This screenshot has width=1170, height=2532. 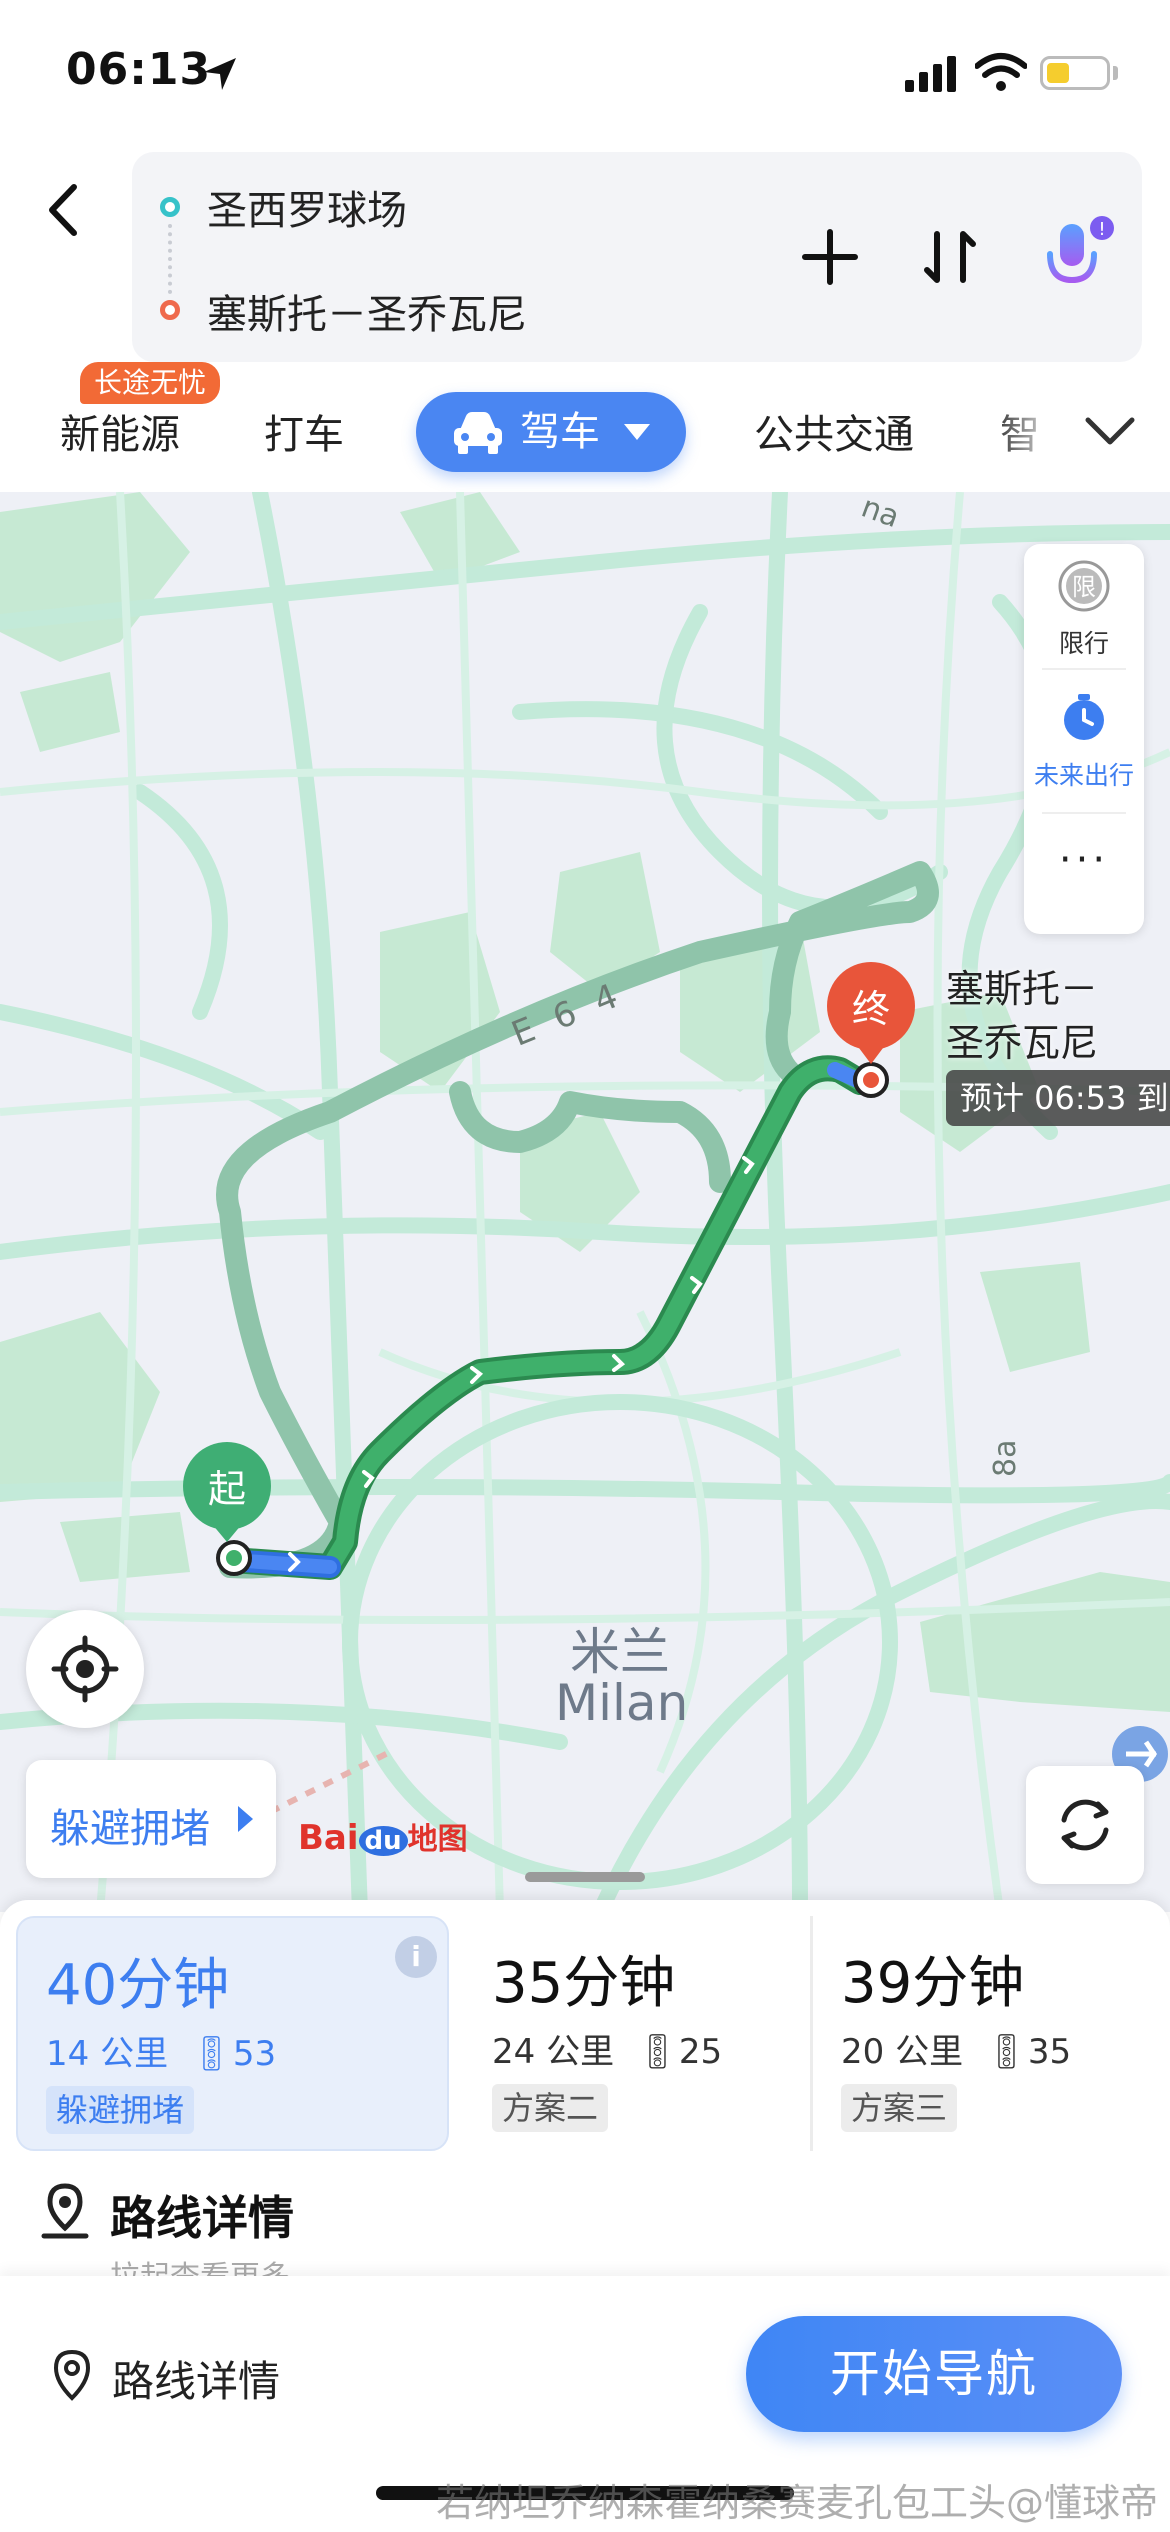 I want to click on car-icon, so click(x=478, y=433).